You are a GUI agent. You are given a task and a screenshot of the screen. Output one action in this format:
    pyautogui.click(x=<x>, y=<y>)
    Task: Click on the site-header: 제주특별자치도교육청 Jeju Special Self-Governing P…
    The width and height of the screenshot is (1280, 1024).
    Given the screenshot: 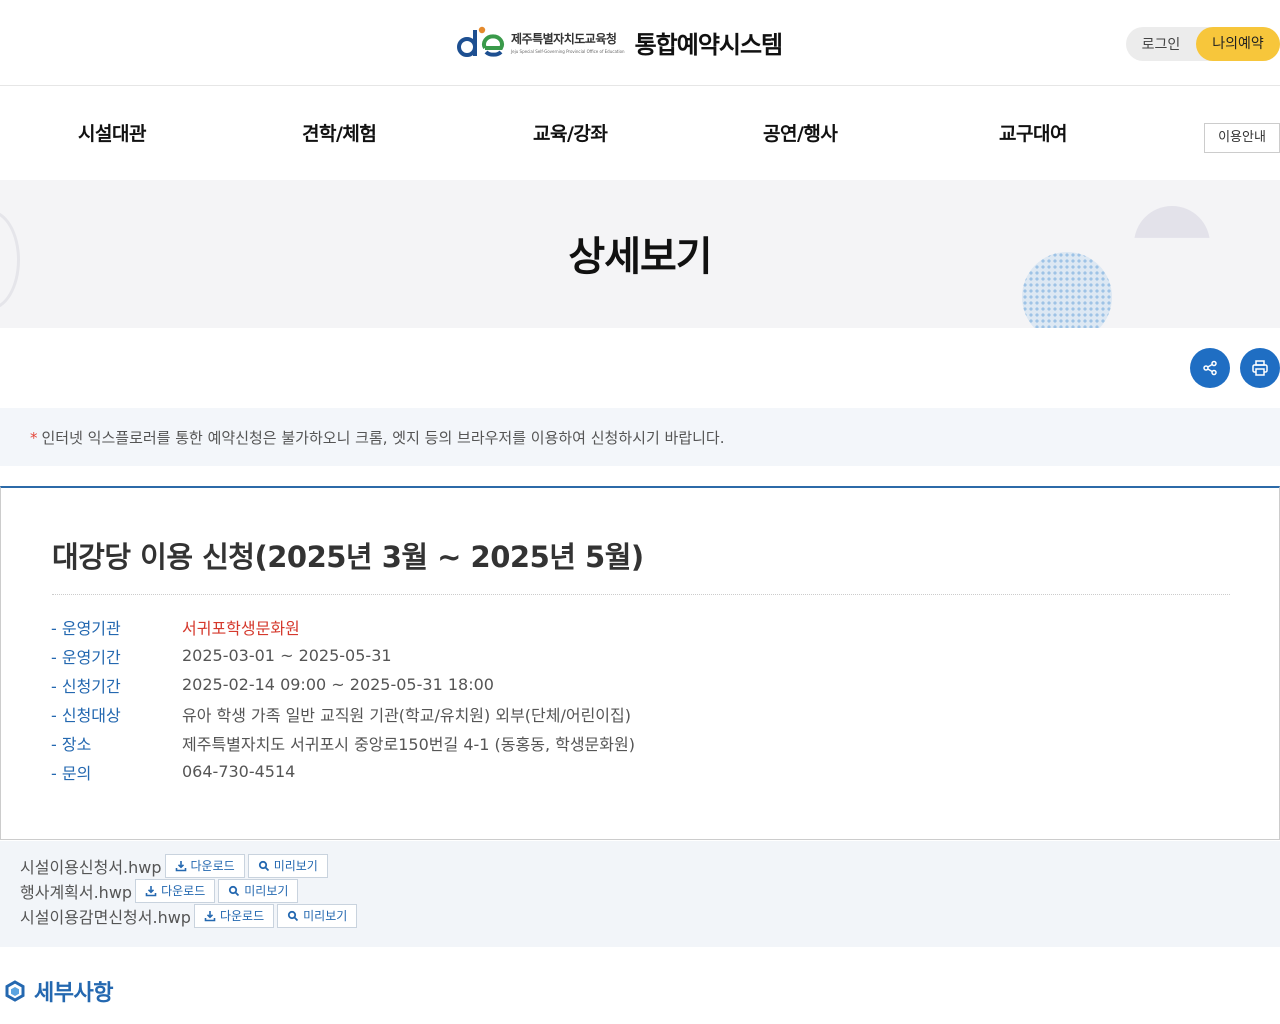 What is the action you would take?
    pyautogui.click(x=640, y=43)
    